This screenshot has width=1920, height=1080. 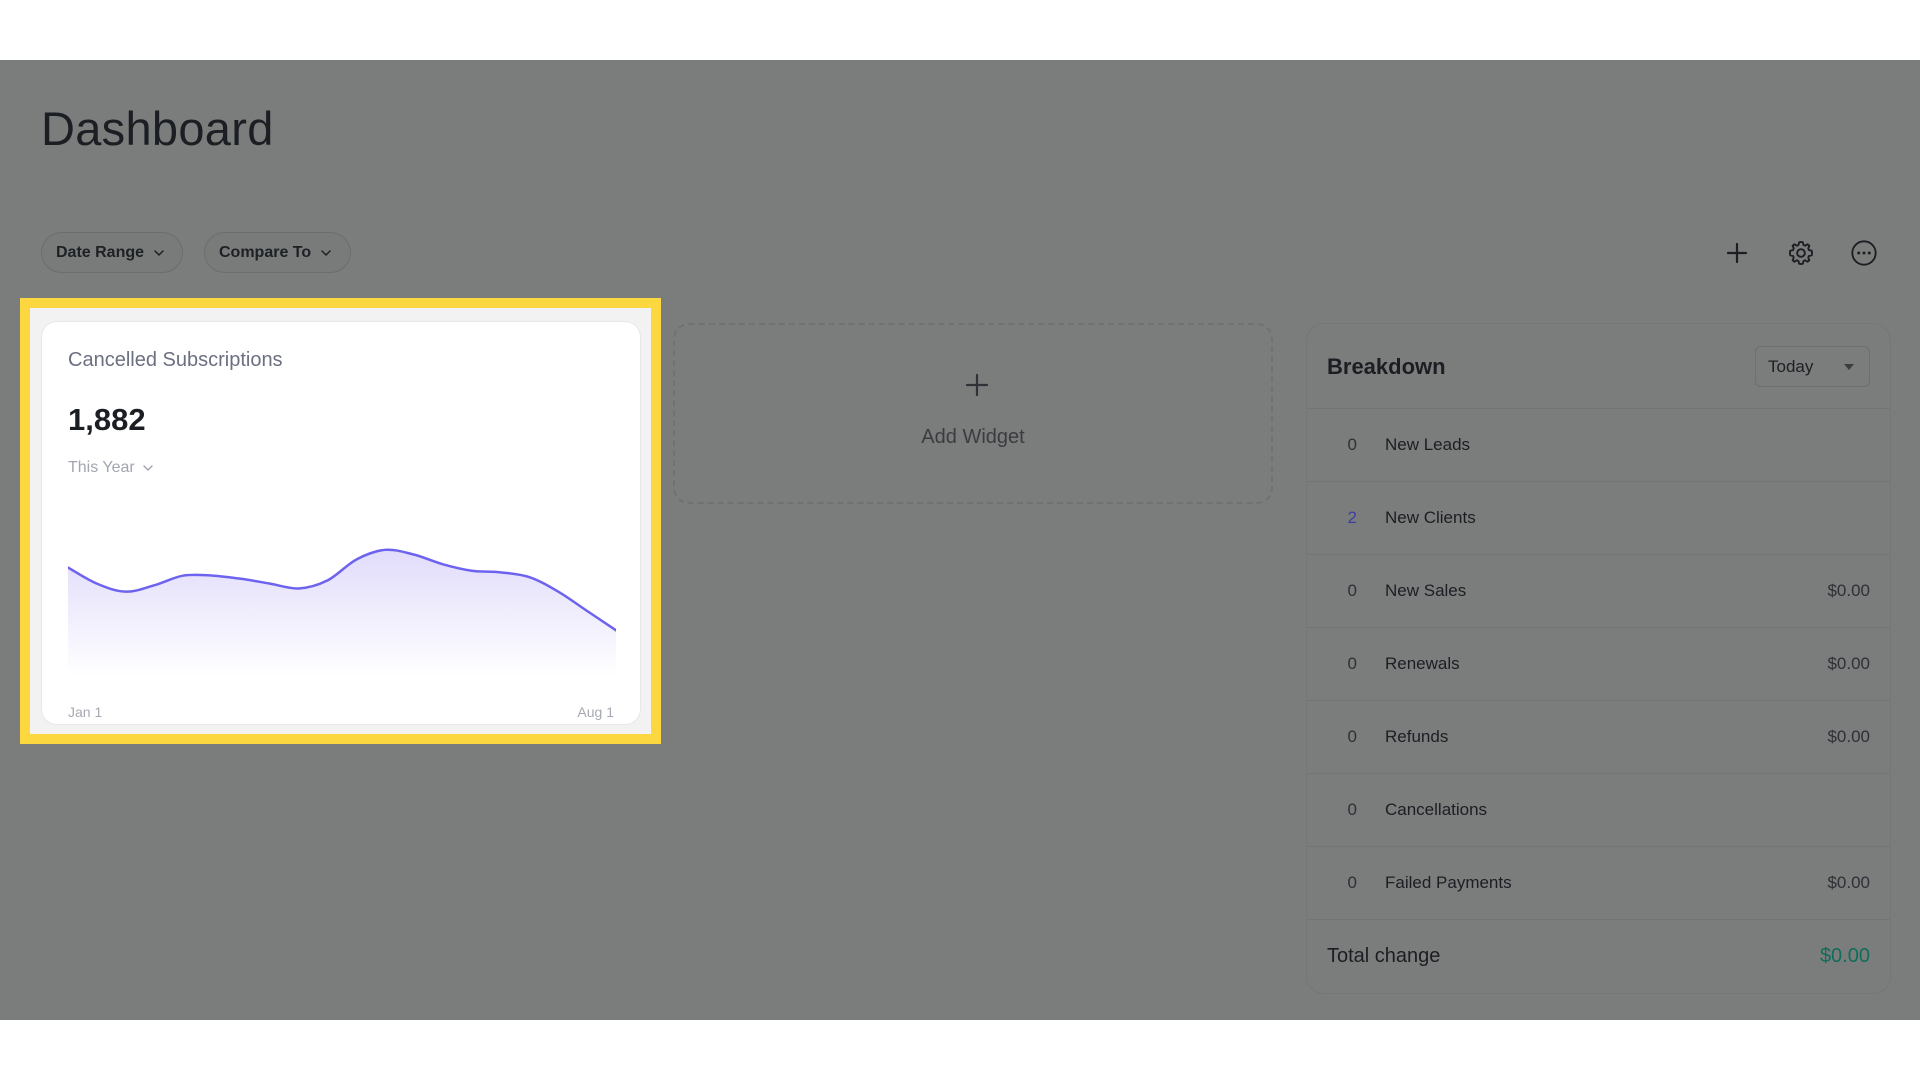 What do you see at coordinates (157, 128) in the screenshot?
I see `page-title: Dashboard` at bounding box center [157, 128].